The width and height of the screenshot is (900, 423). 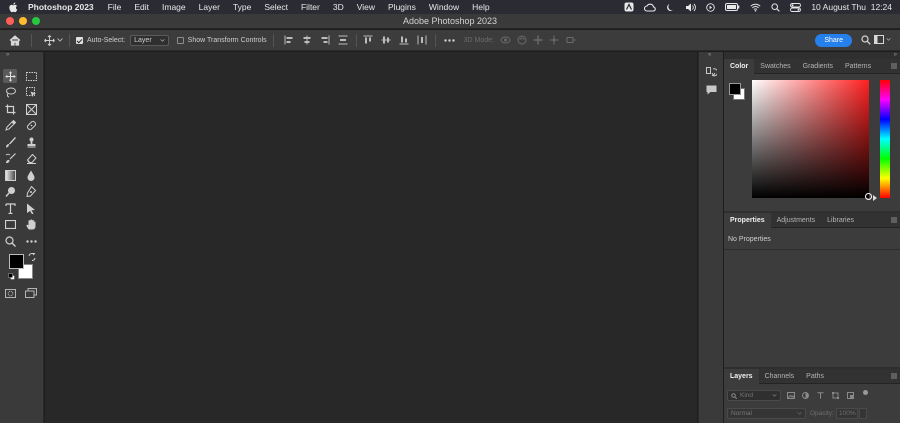 I want to click on search-icon, so click(x=866, y=40).